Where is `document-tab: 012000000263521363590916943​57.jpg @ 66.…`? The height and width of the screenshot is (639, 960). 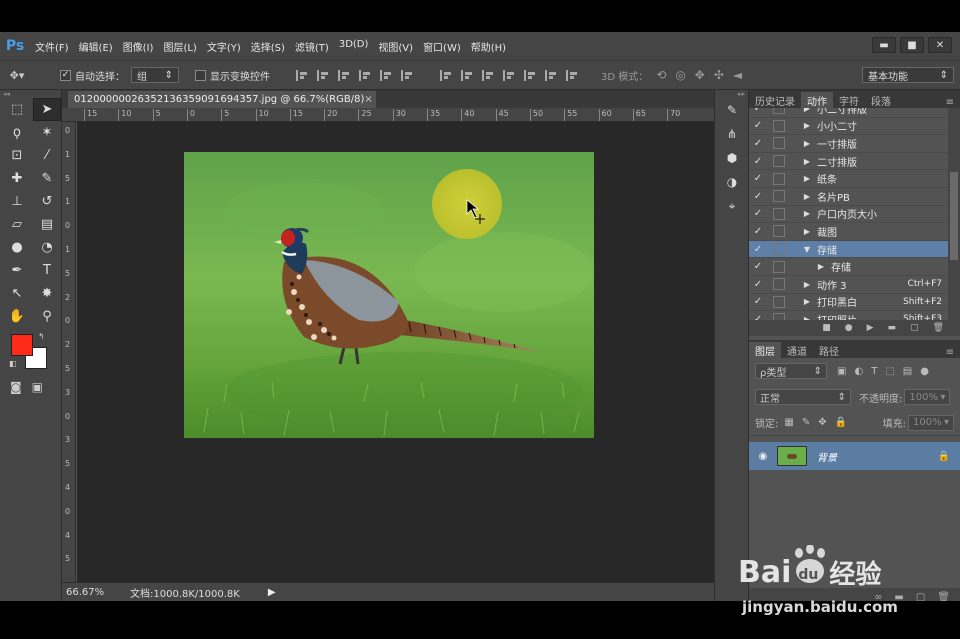
document-tab: 012000000263521363590916943​57.jpg @ 66.… is located at coordinates (222, 99).